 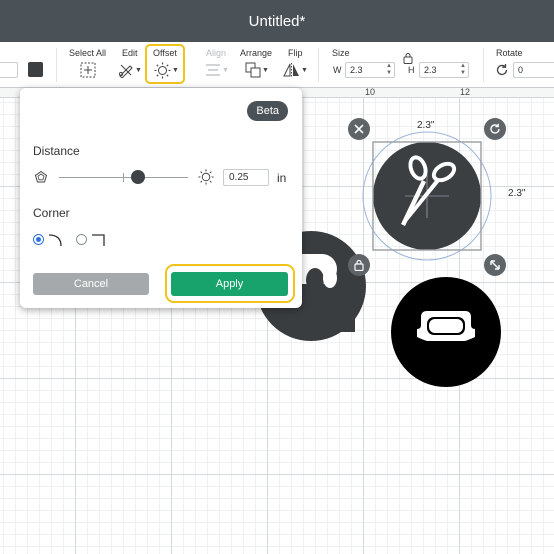 I want to click on edit-tools-icon, so click(x=125, y=71).